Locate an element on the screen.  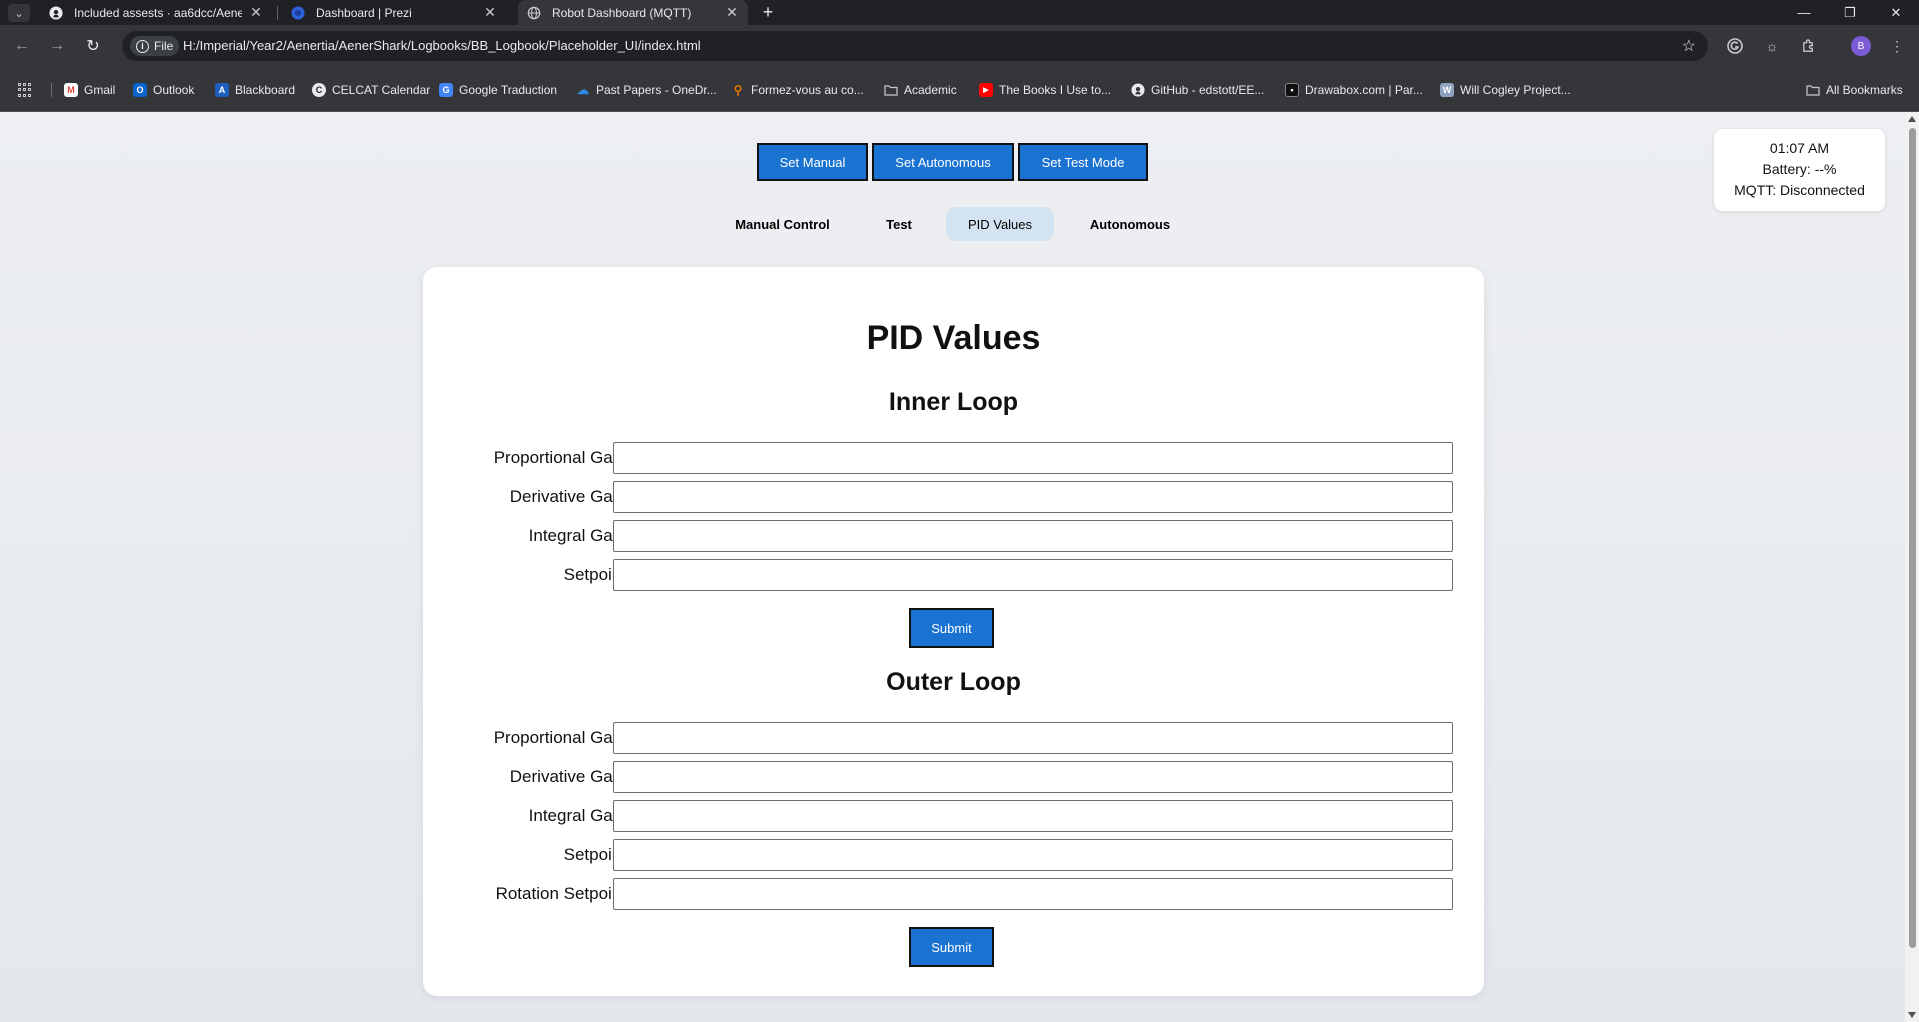
page-title: PID Values is located at coordinates (953, 338).